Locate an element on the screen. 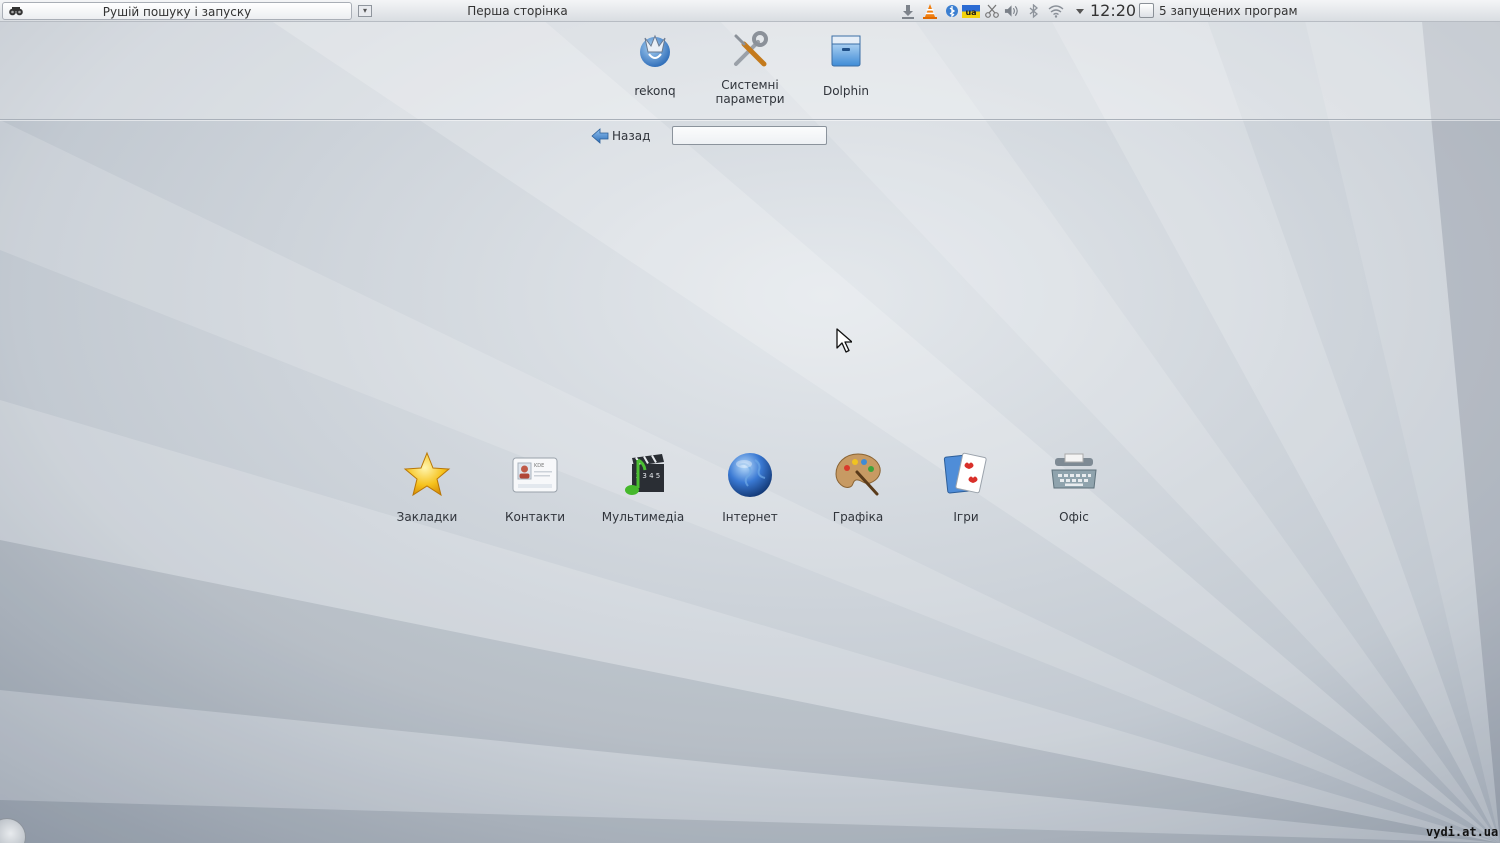 The width and height of the screenshot is (1500, 843). clock: 12:20 is located at coordinates (1113, 10).